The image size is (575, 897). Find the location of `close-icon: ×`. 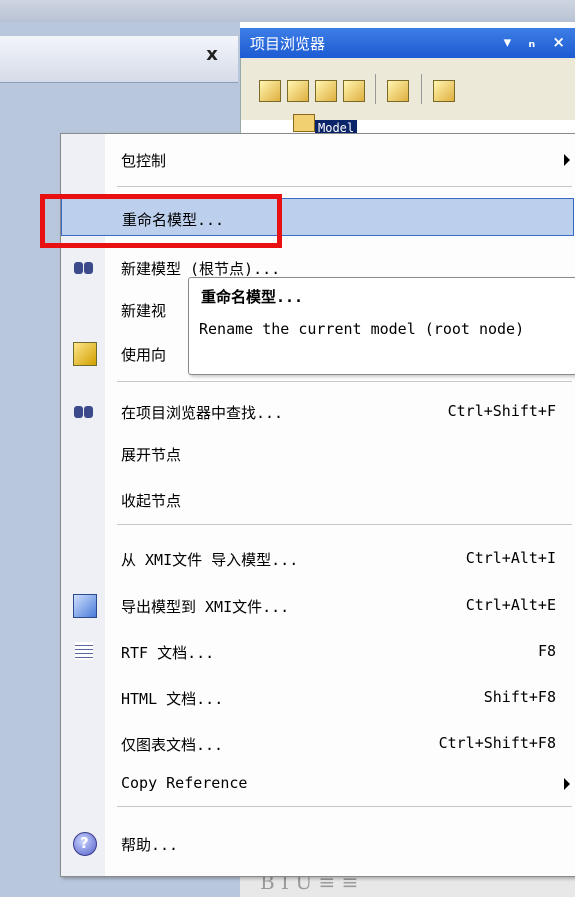

close-icon: × is located at coordinates (561, 42).